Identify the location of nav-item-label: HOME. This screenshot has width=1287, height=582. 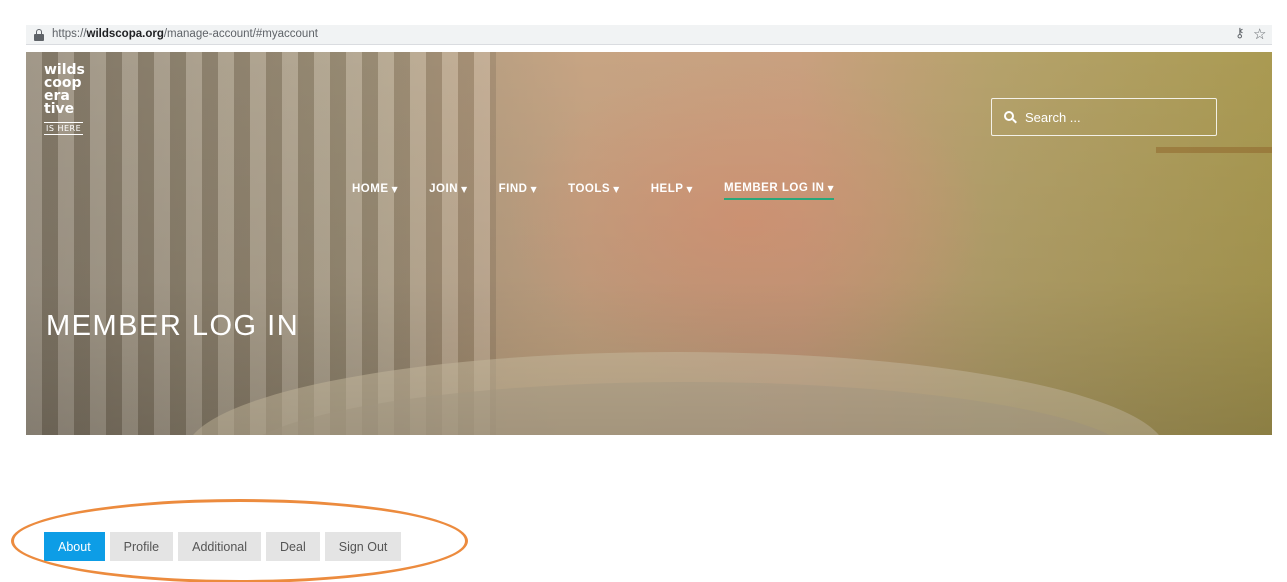
(370, 189).